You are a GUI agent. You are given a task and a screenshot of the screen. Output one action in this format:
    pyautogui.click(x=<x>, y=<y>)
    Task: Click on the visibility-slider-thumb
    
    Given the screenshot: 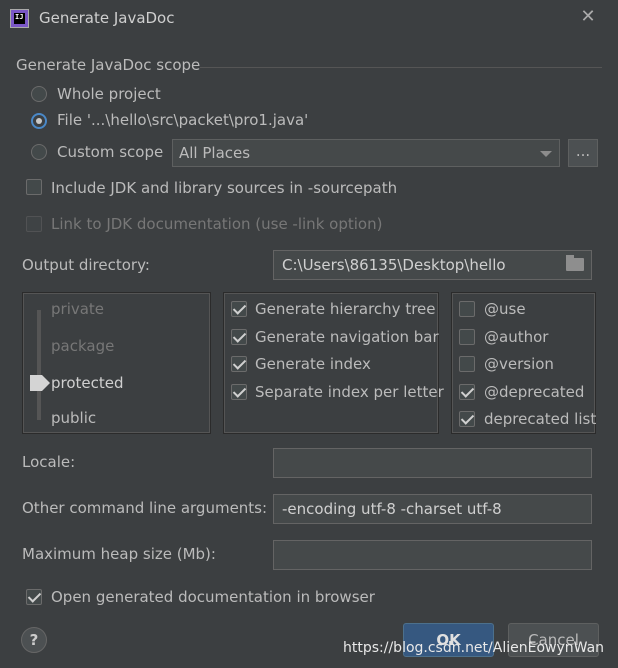 What is the action you would take?
    pyautogui.click(x=40, y=383)
    